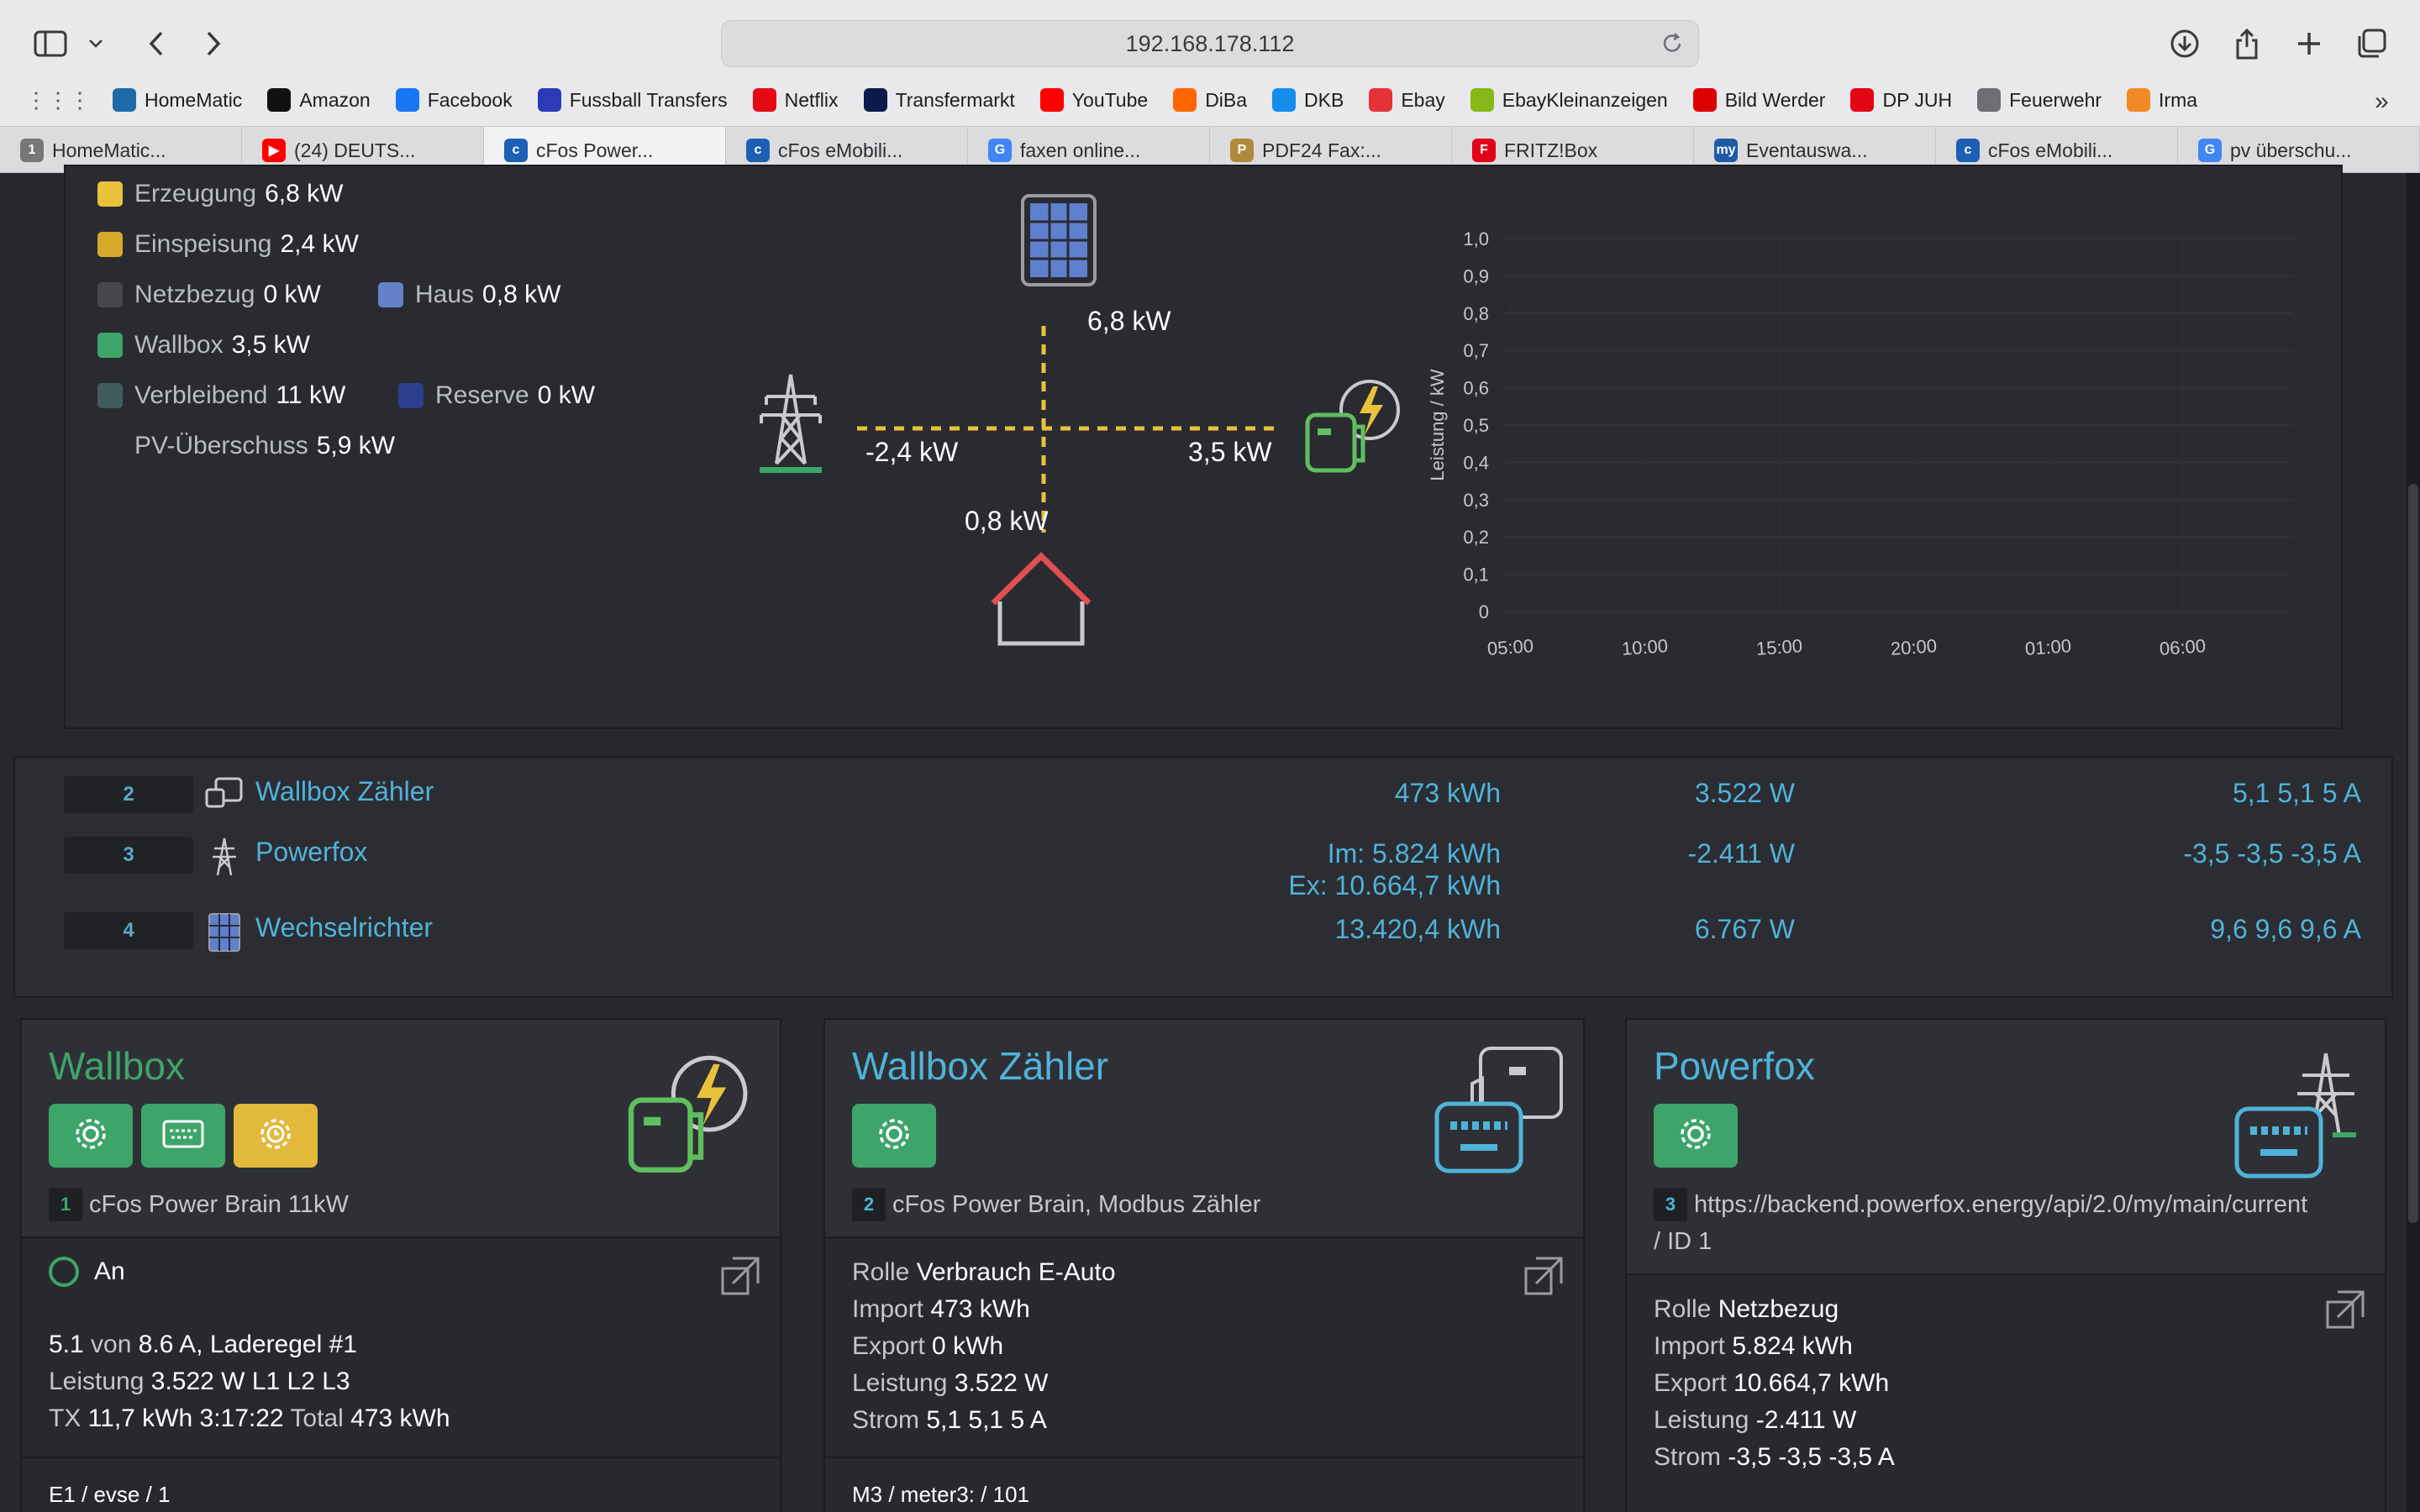 This screenshot has width=2420, height=1512. I want to click on dkb-icon, so click(1285, 100).